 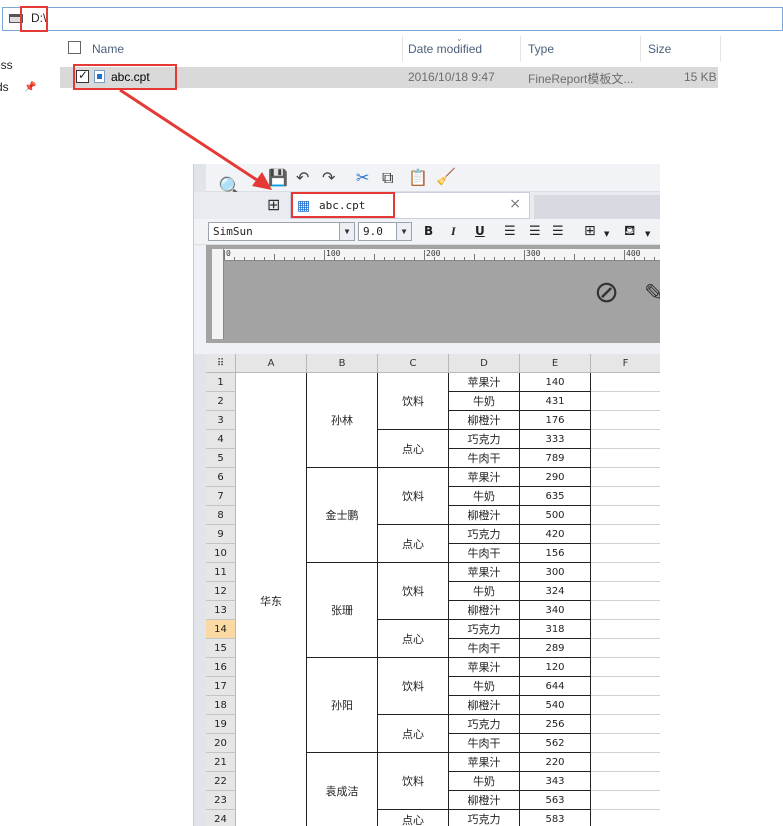 What do you see at coordinates (535, 232) in the screenshot?
I see `align-center-icon: ☰` at bounding box center [535, 232].